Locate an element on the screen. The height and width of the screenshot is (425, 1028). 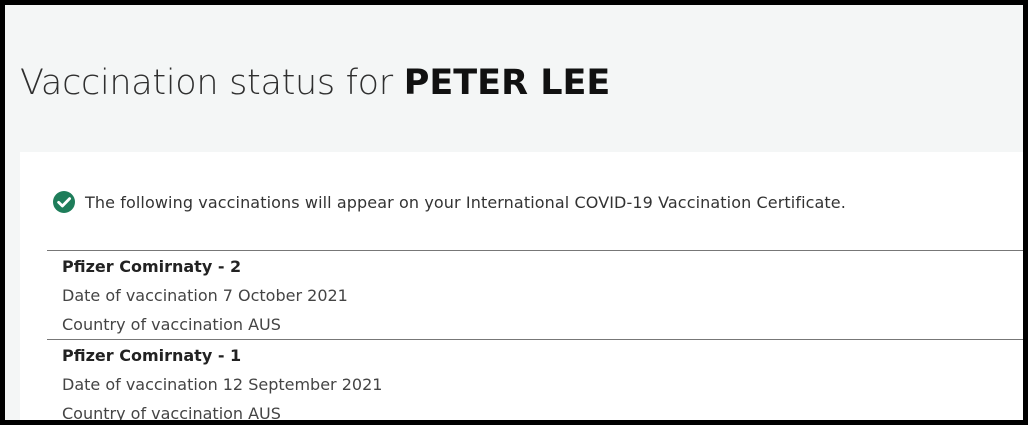
vaccination-date-row: Date of vaccination 7 October 2021 is located at coordinates (205, 296).